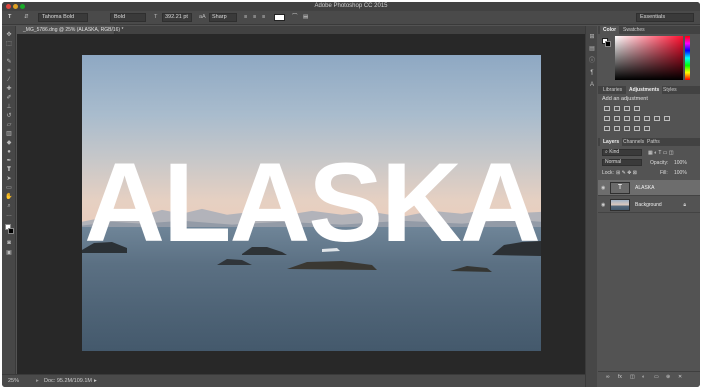 The height and width of the screenshot is (389, 702). I want to click on layer-style-icon: fx, so click(620, 377).